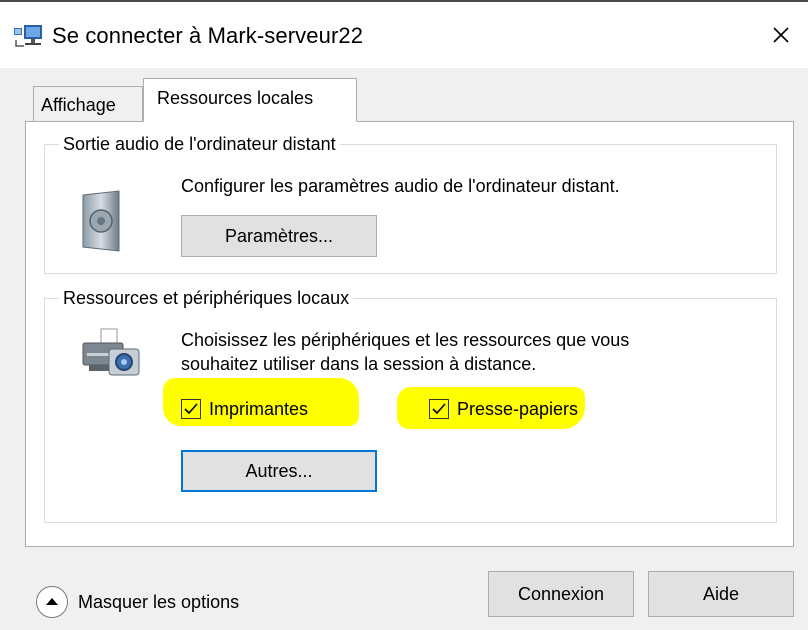 The image size is (808, 630). I want to click on clipboard-checkbox: Presse-papiers, so click(503, 409).